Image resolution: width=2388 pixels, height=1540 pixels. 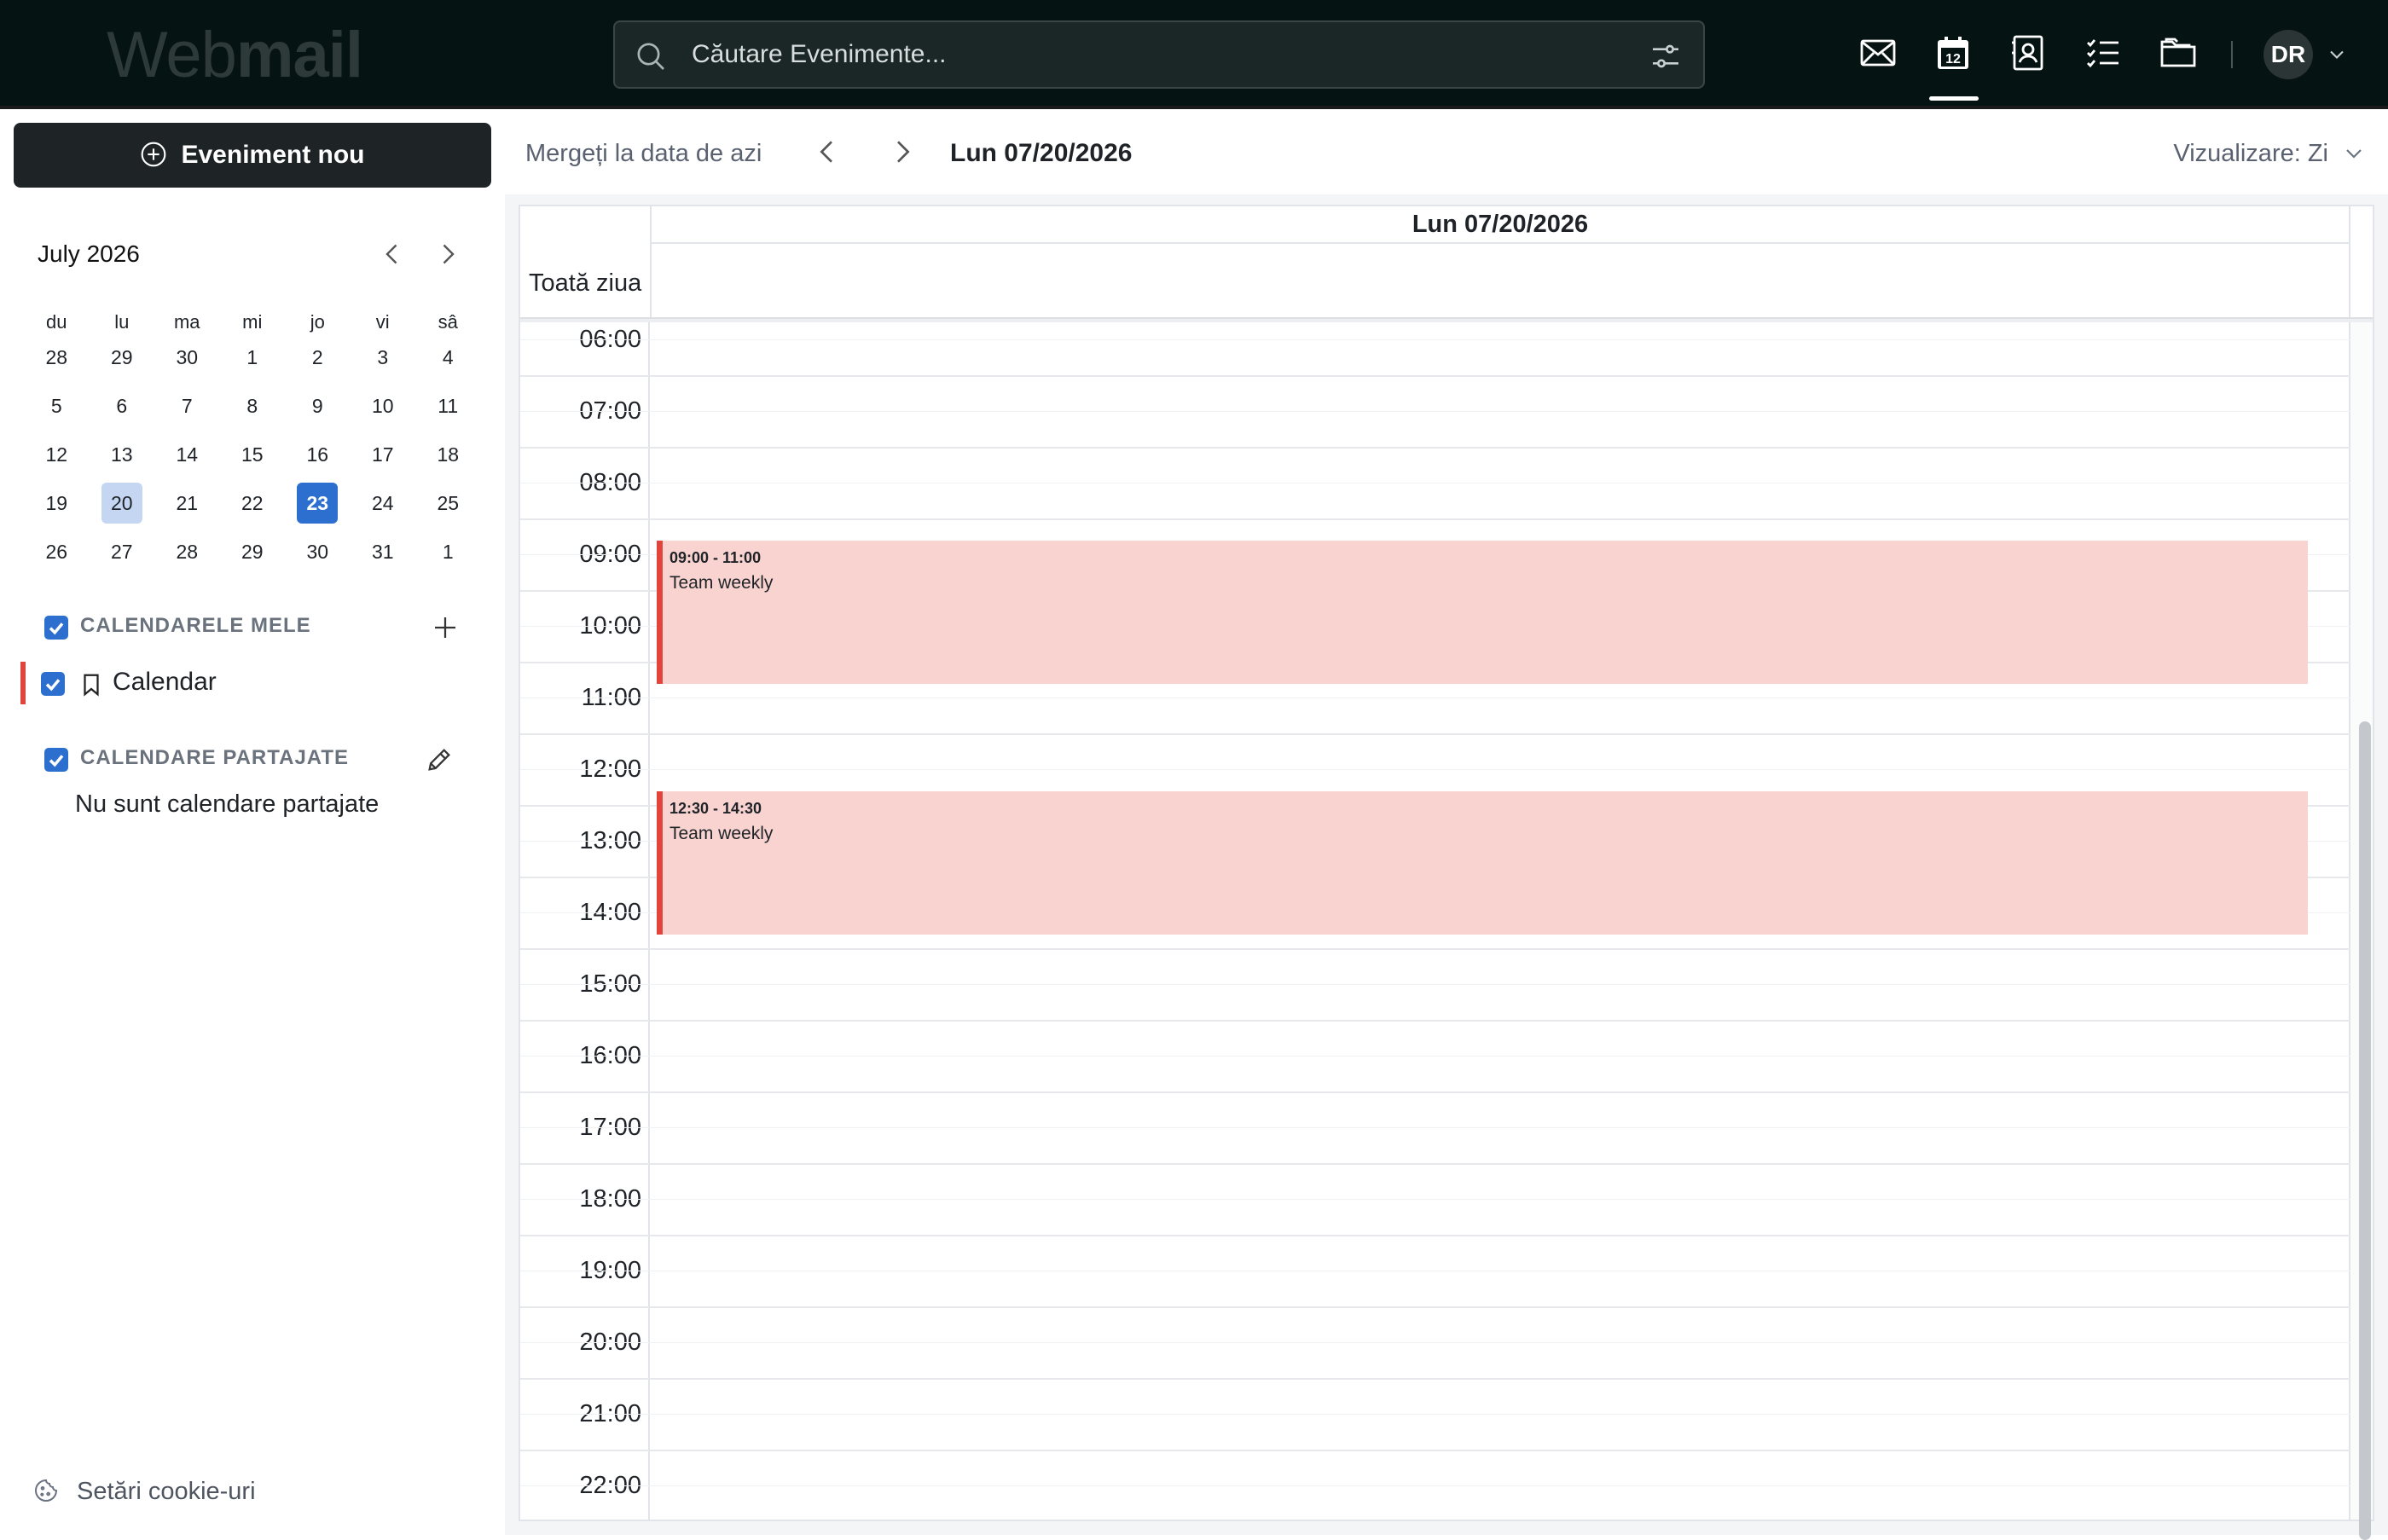 What do you see at coordinates (448, 503) in the screenshot?
I see `day-number: 25` at bounding box center [448, 503].